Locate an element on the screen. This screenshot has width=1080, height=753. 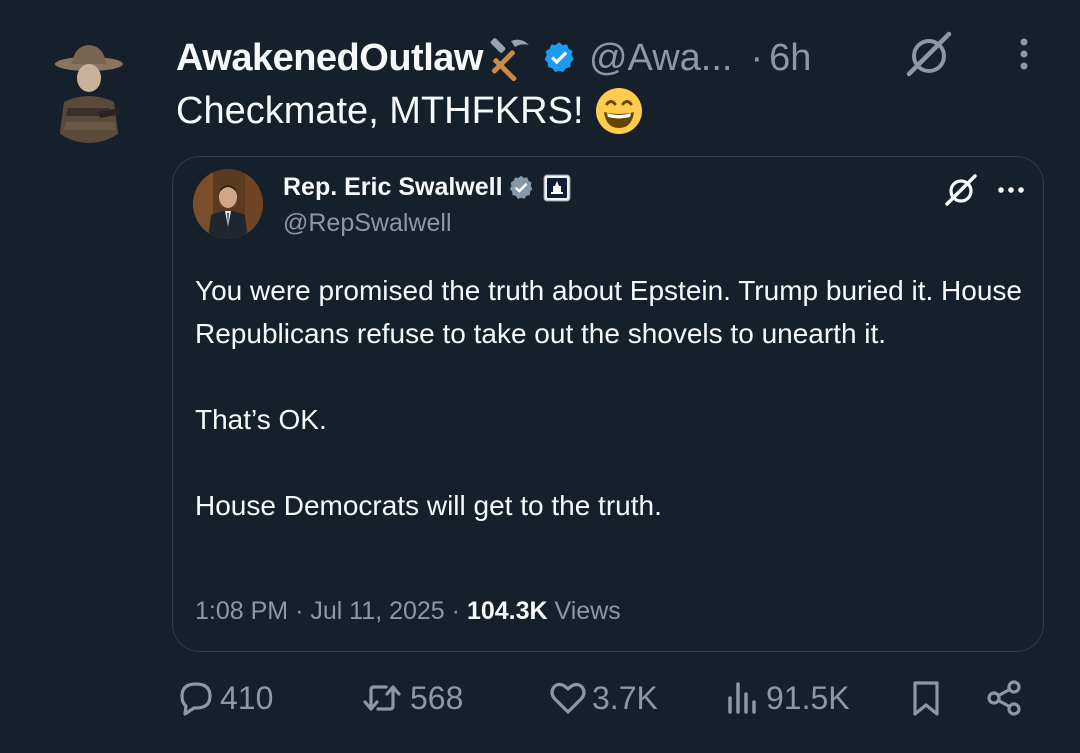
share-icon is located at coordinates (1004, 698).